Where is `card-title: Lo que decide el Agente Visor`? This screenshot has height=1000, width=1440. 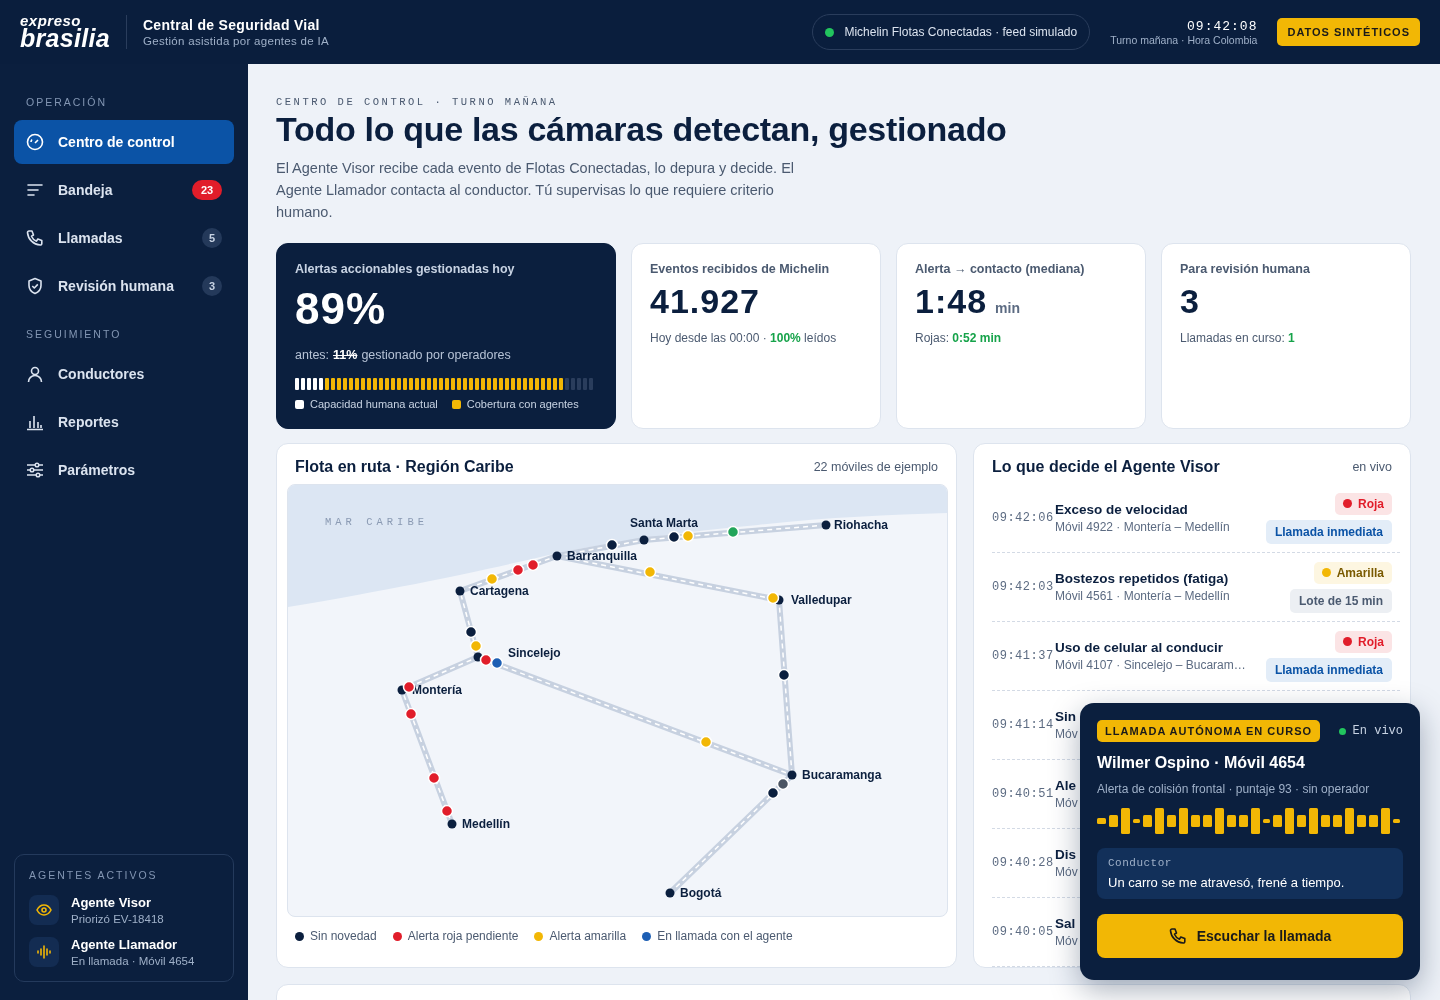
card-title: Lo que decide el Agente Visor is located at coordinates (1106, 467).